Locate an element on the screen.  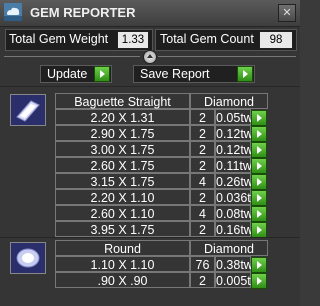
size-cell: .90 X .90 is located at coordinates (122, 280).